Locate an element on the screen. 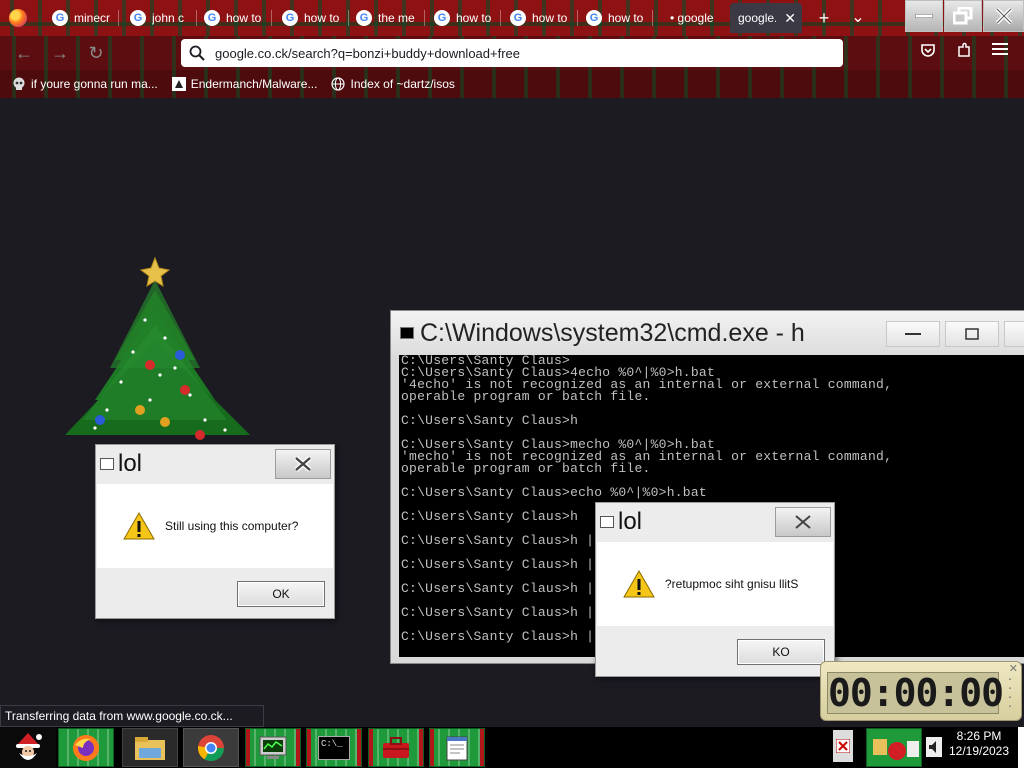  hamburger-menu-icon is located at coordinates (1000, 51).